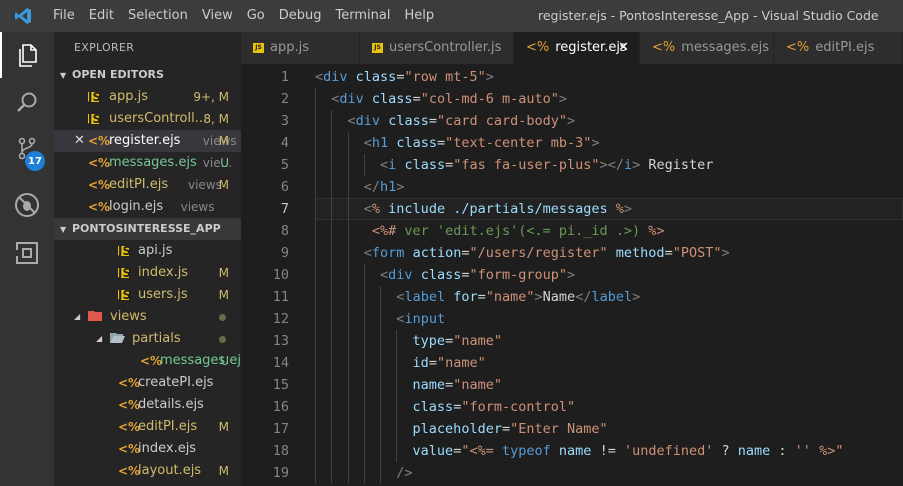 The image size is (903, 486). I want to click on tree-item: JS index.js M, so click(147, 273).